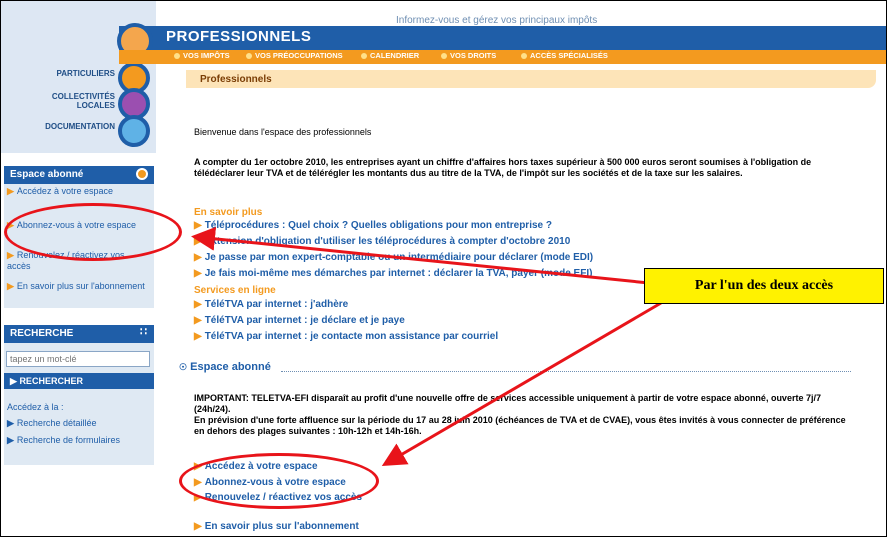  I want to click on callout-box: Par l'un des deux accès, so click(764, 286).